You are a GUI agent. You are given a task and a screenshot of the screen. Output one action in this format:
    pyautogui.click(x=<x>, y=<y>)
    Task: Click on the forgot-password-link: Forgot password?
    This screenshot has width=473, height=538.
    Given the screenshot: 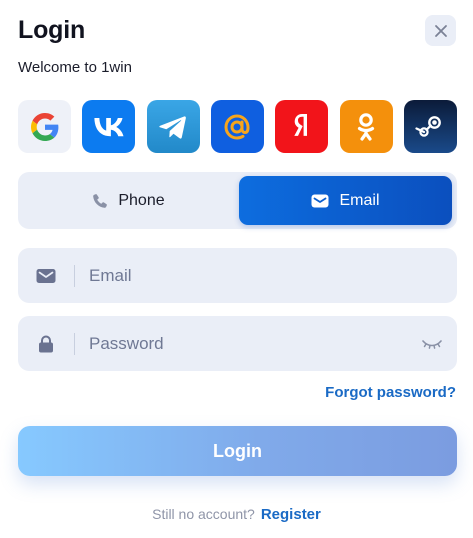 What is the action you would take?
    pyautogui.click(x=390, y=392)
    